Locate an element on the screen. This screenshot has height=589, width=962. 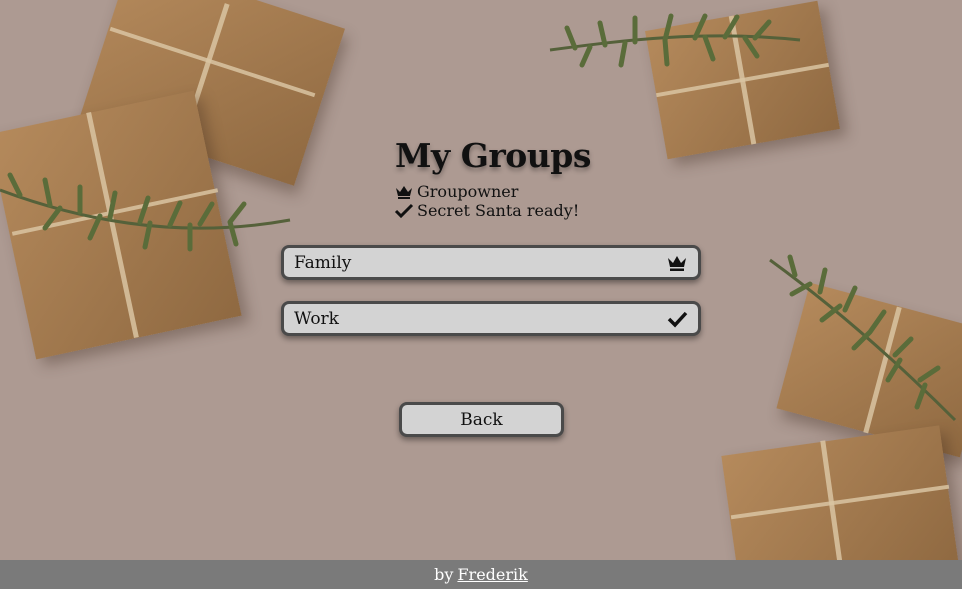
legend-secret-santa-ready: Secret Santa ready! is located at coordinates (486, 210).